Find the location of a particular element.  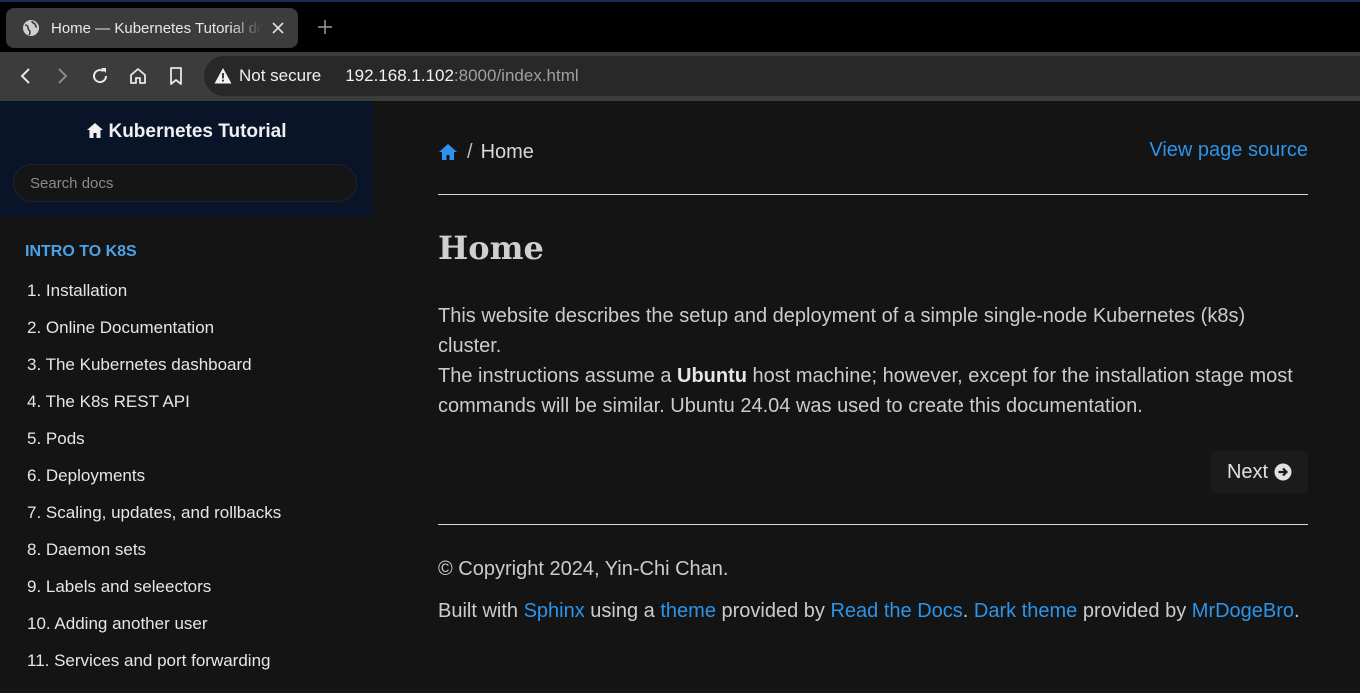

tab-bar: Home — Kubernetes Tutorial documentation is located at coordinates (680, 26).